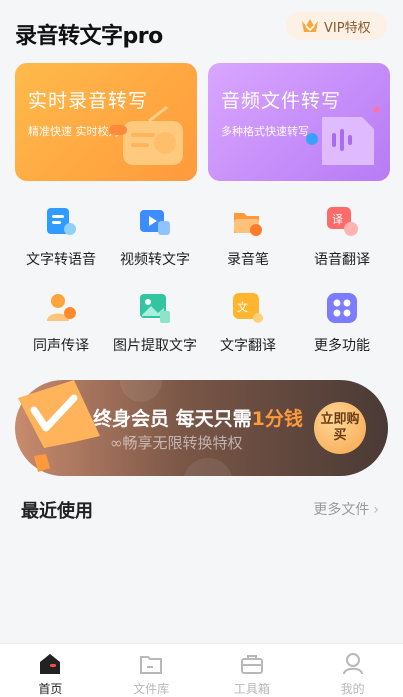  I want to click on image-ocr-icon, so click(155, 308).